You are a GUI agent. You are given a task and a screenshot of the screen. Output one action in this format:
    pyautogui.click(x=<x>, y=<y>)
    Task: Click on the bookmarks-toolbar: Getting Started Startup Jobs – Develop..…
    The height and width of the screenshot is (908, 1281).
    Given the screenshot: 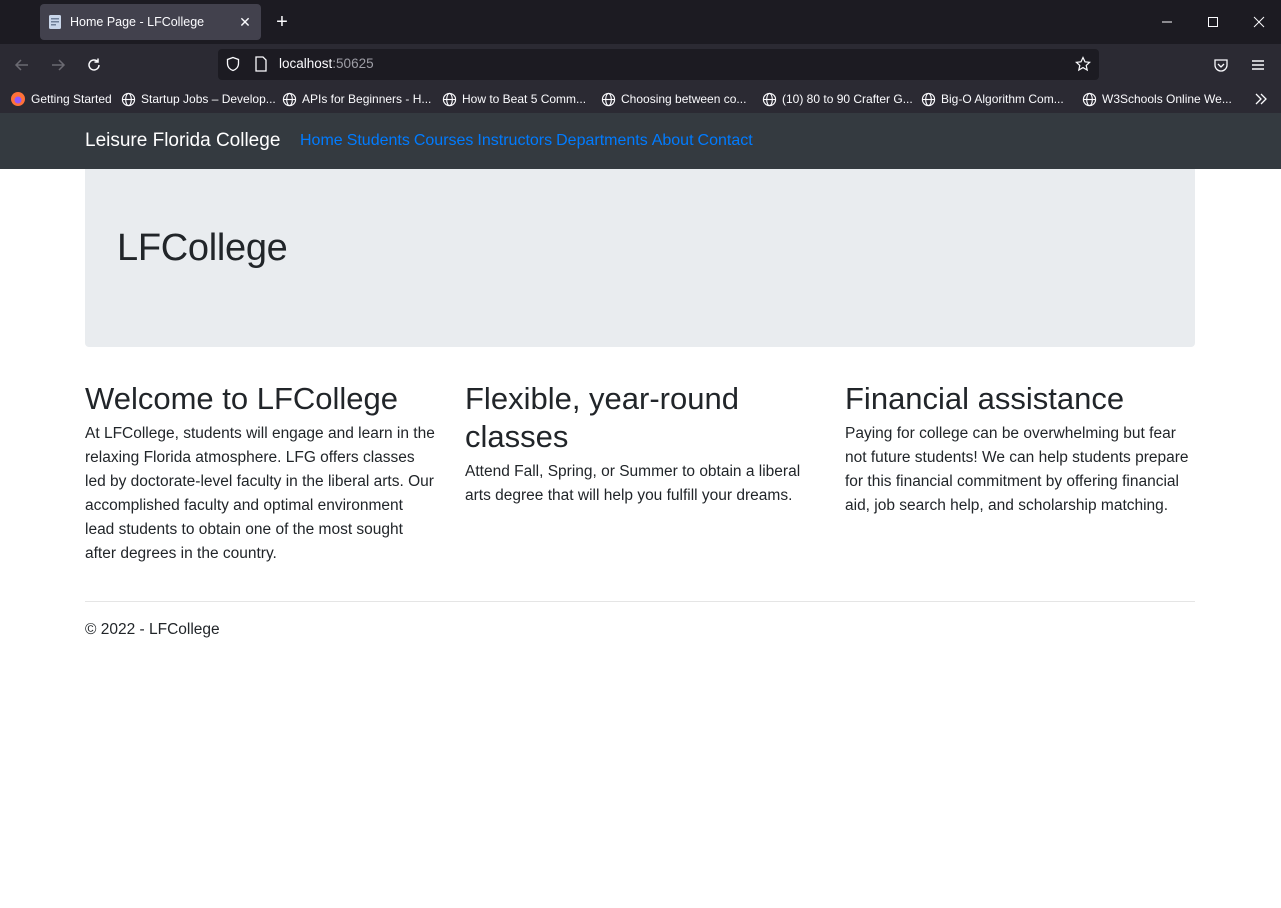 What is the action you would take?
    pyautogui.click(x=640, y=99)
    